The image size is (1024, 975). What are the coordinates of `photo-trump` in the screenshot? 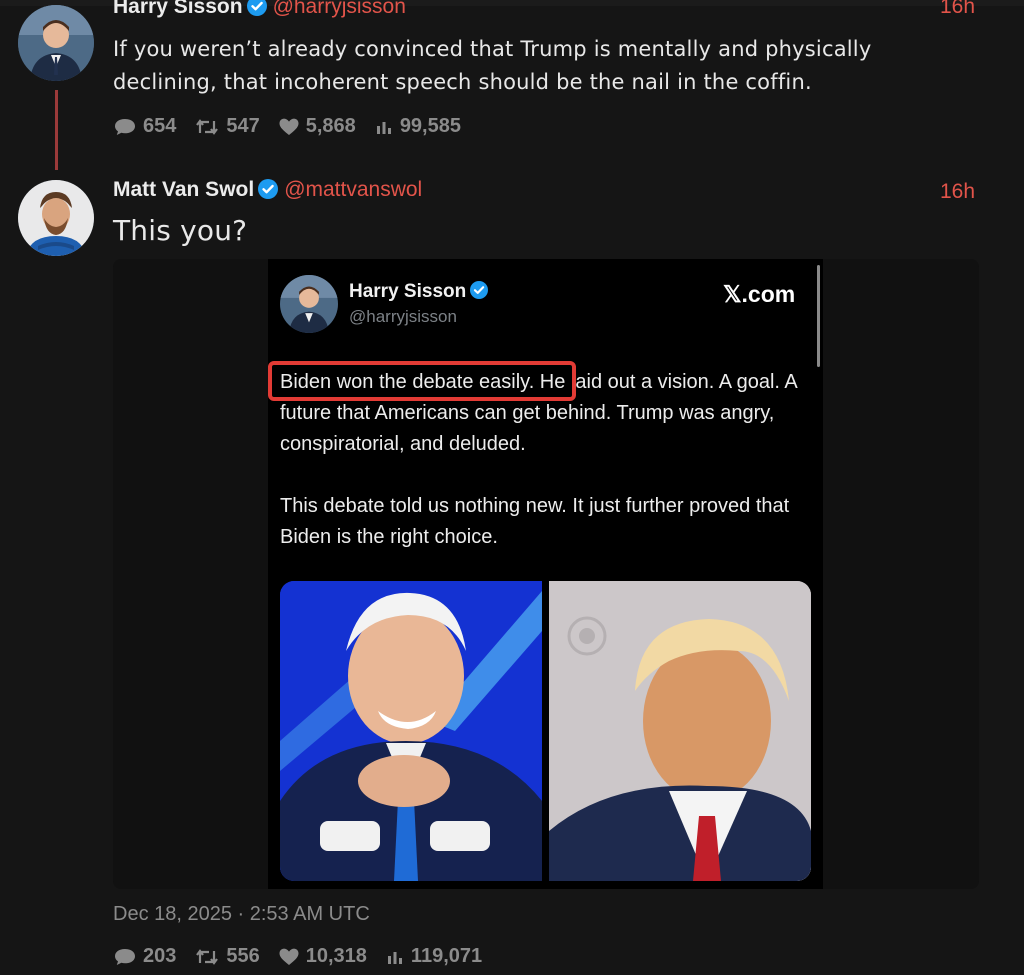 It's located at (680, 731).